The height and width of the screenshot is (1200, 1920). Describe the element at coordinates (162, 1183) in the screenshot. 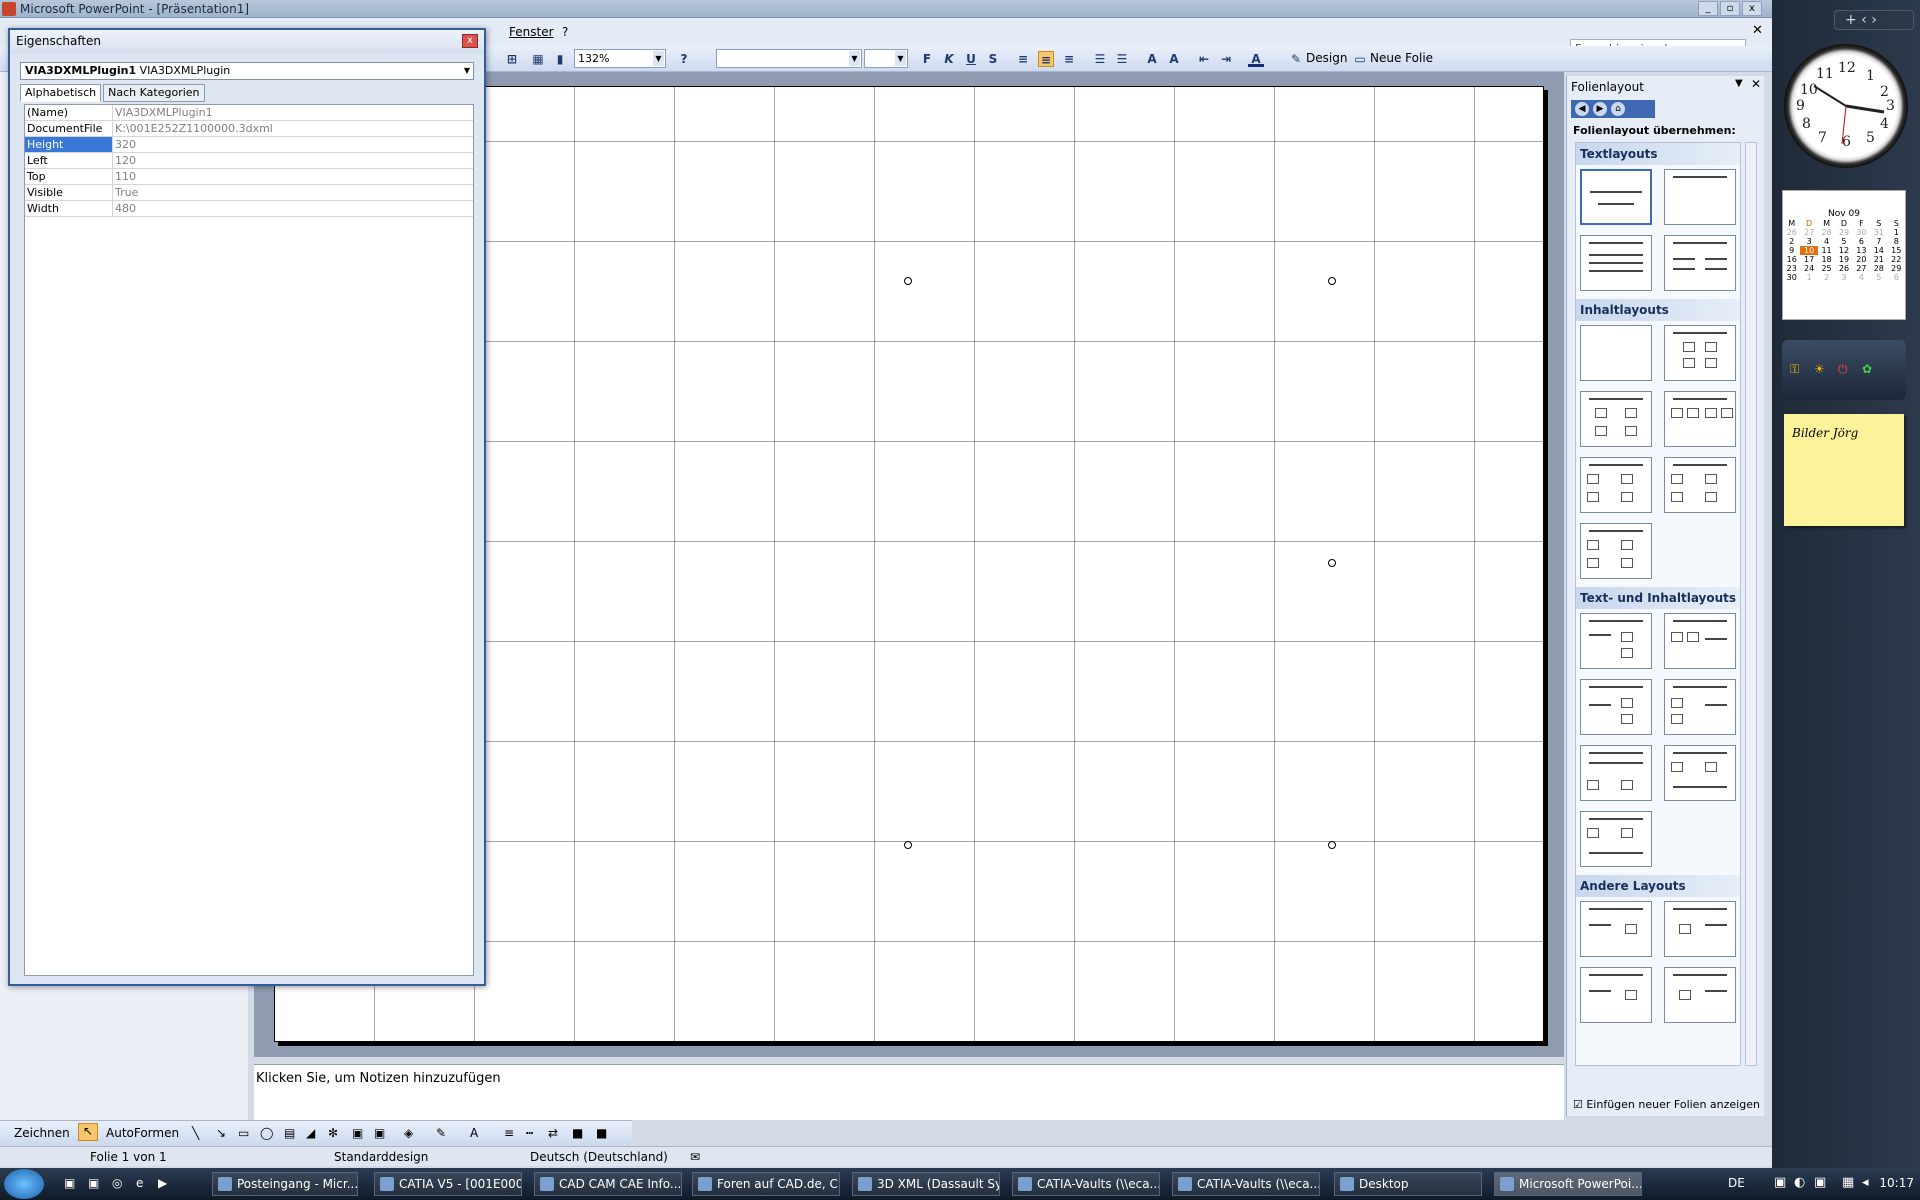

I see `quicklaunch-icon: ▶` at that location.